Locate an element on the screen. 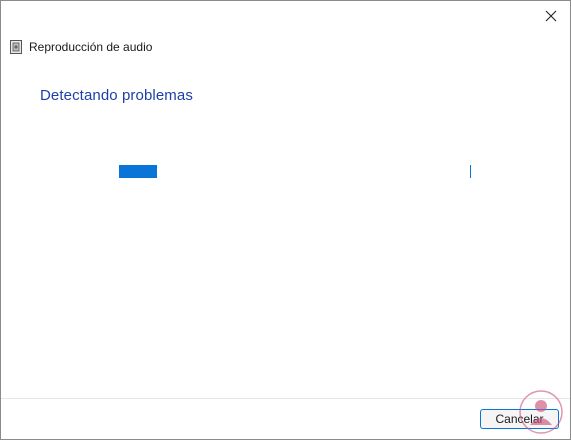 The width and height of the screenshot is (571, 440). progress-end-marker is located at coordinates (470, 171).